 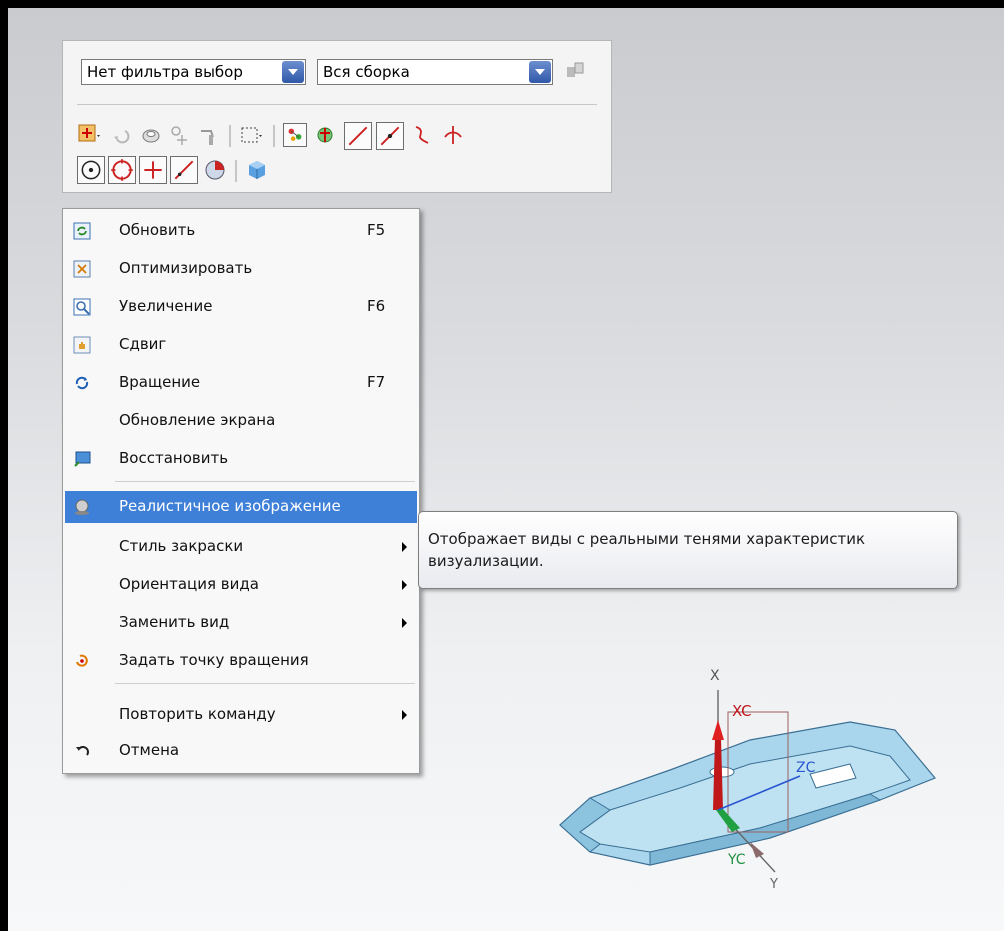 I want to click on vertex-icon, so click(x=207, y=135).